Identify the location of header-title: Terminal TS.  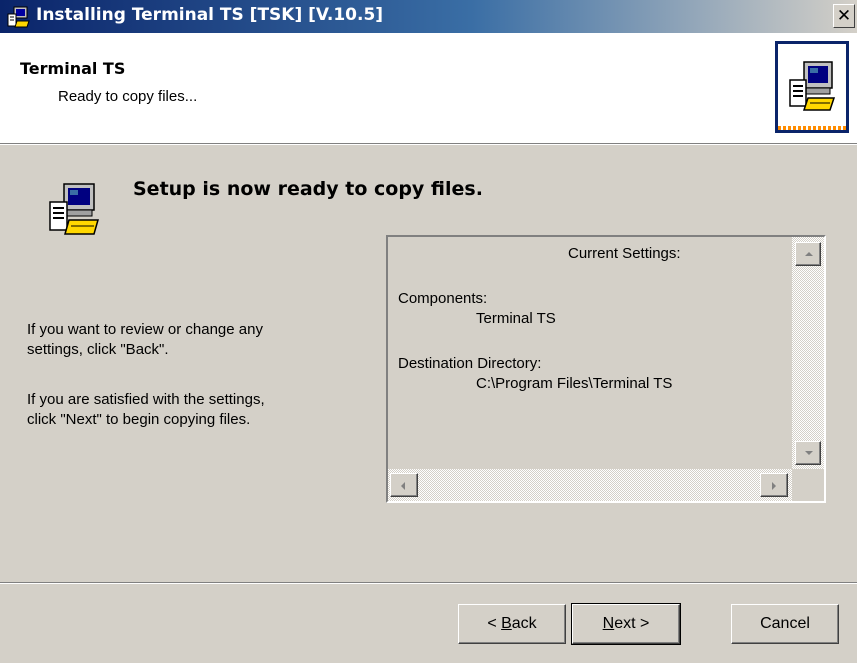
(73, 68).